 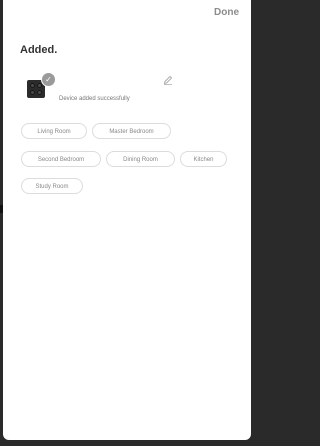 What do you see at coordinates (61, 159) in the screenshot?
I see `room-chip-second-bedroom: Second Bedroom` at bounding box center [61, 159].